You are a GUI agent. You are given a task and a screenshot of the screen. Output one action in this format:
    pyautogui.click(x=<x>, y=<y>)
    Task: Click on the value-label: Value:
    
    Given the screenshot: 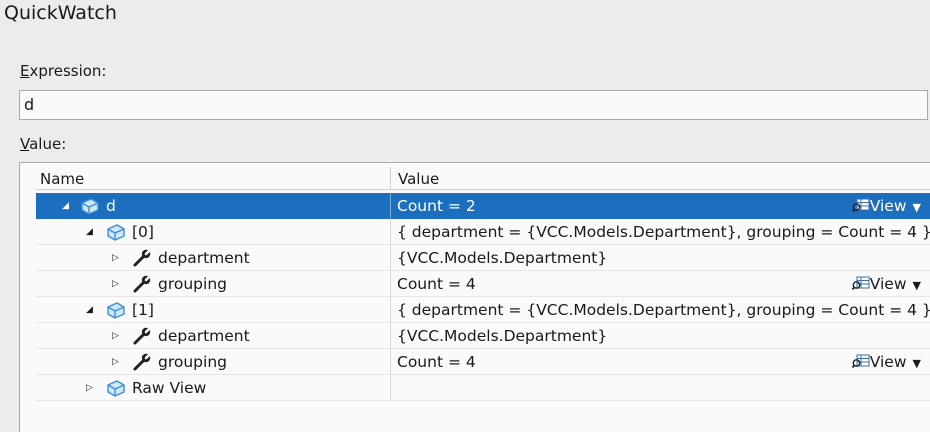 What is the action you would take?
    pyautogui.click(x=43, y=144)
    